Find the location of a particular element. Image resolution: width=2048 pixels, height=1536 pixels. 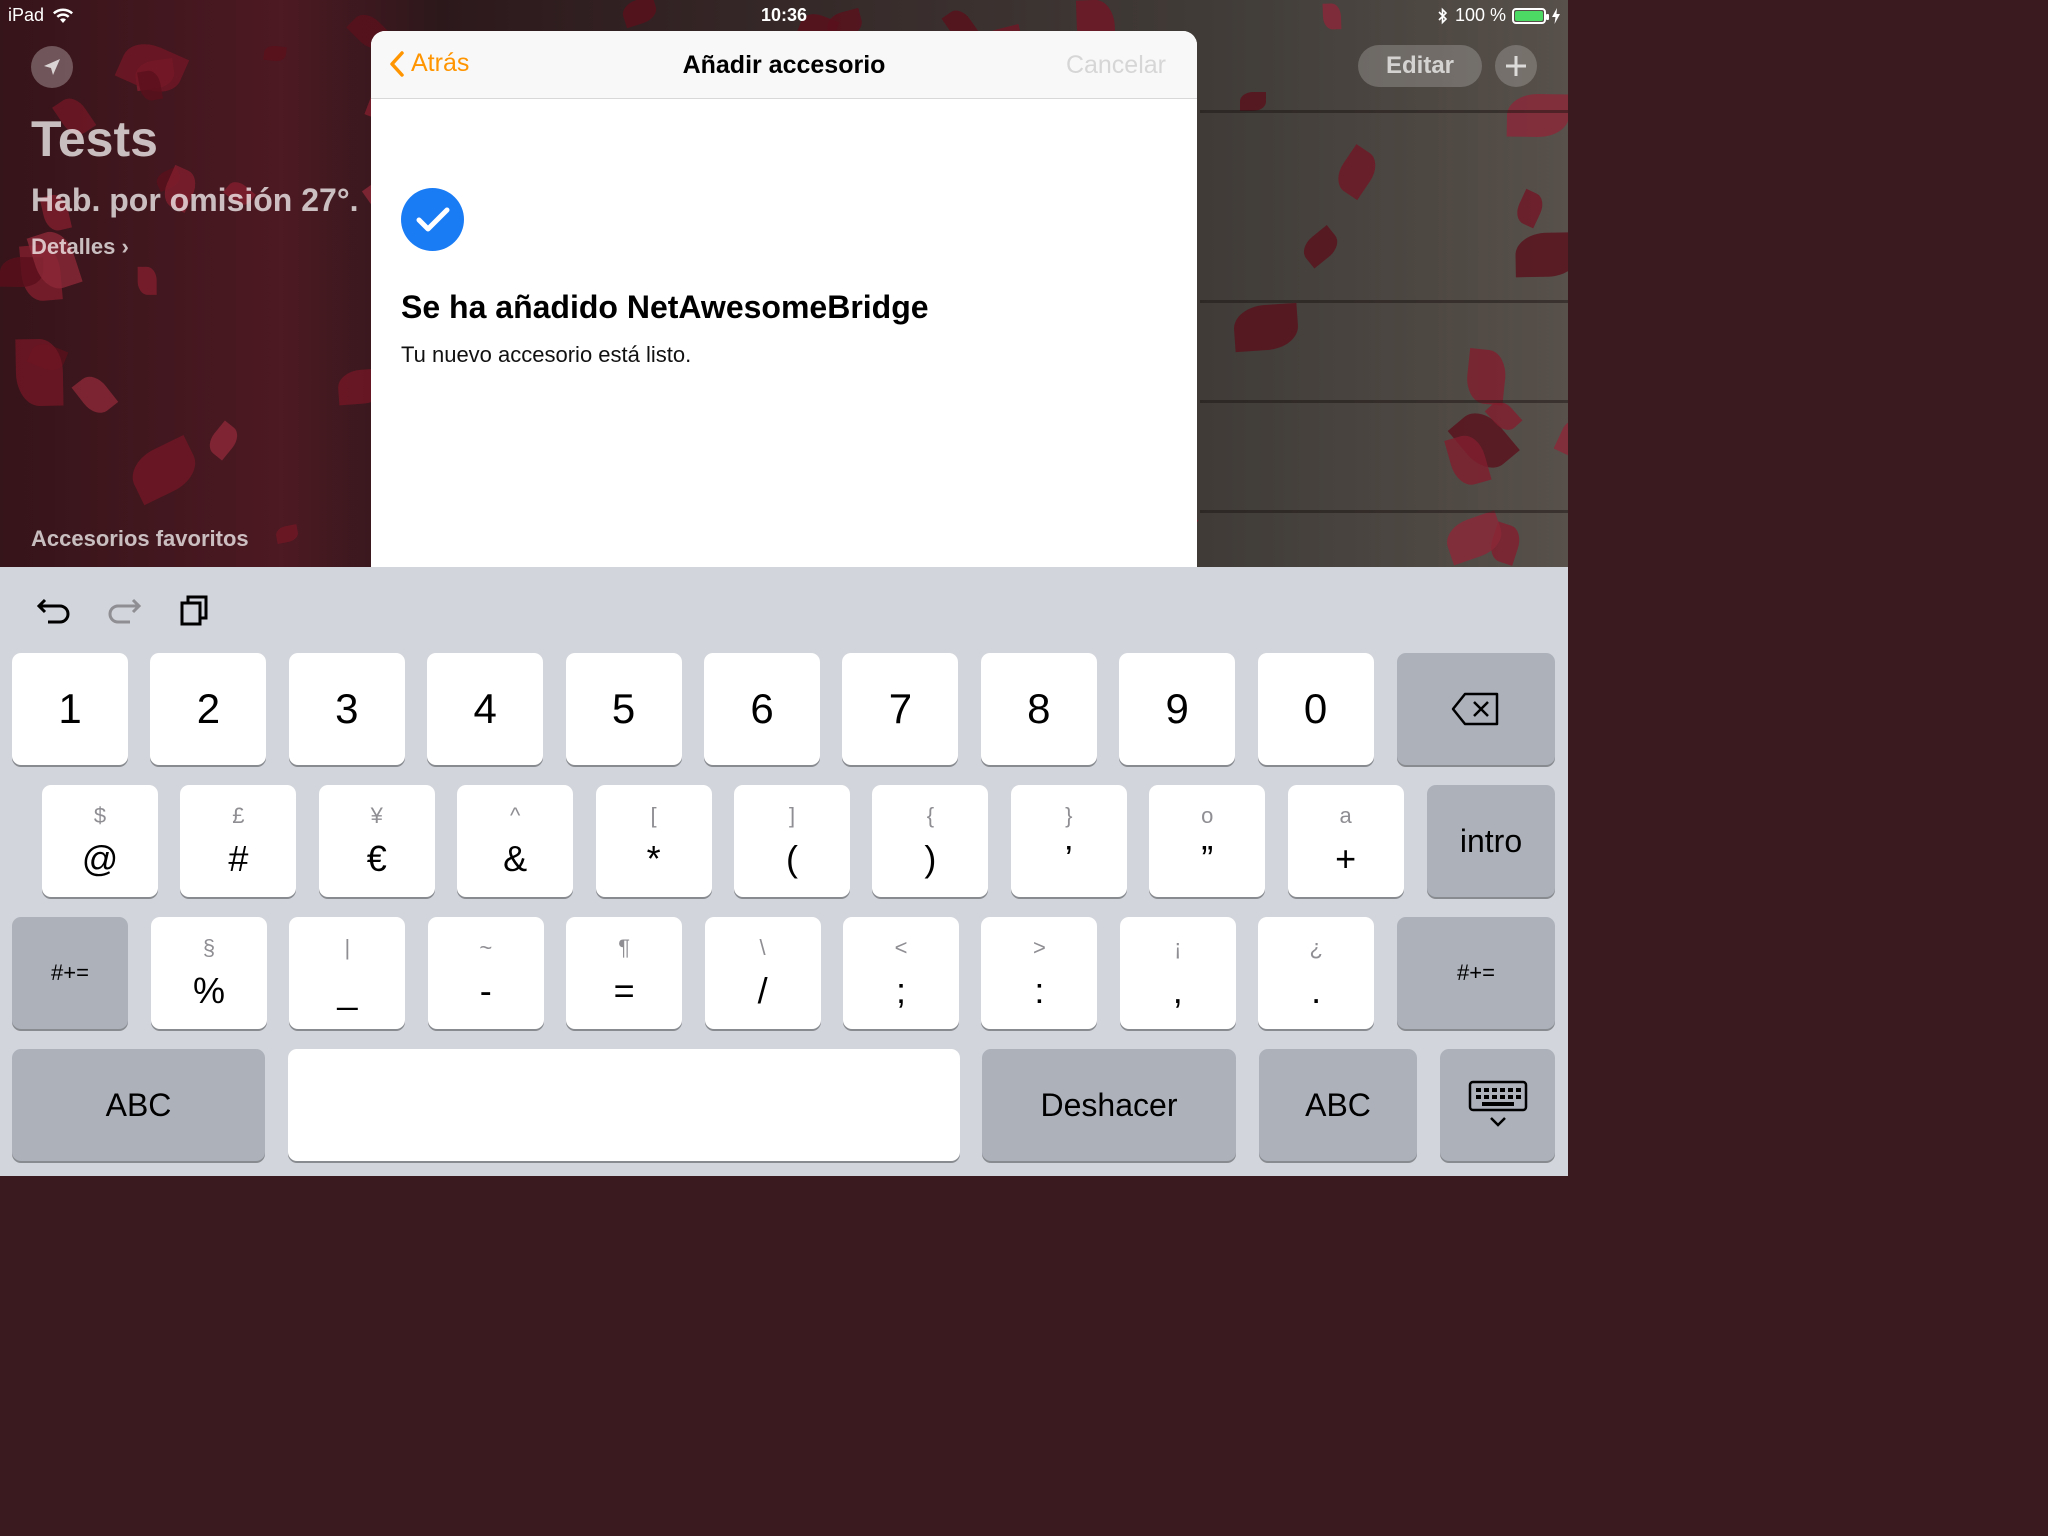

delete-key is located at coordinates (1476, 709).